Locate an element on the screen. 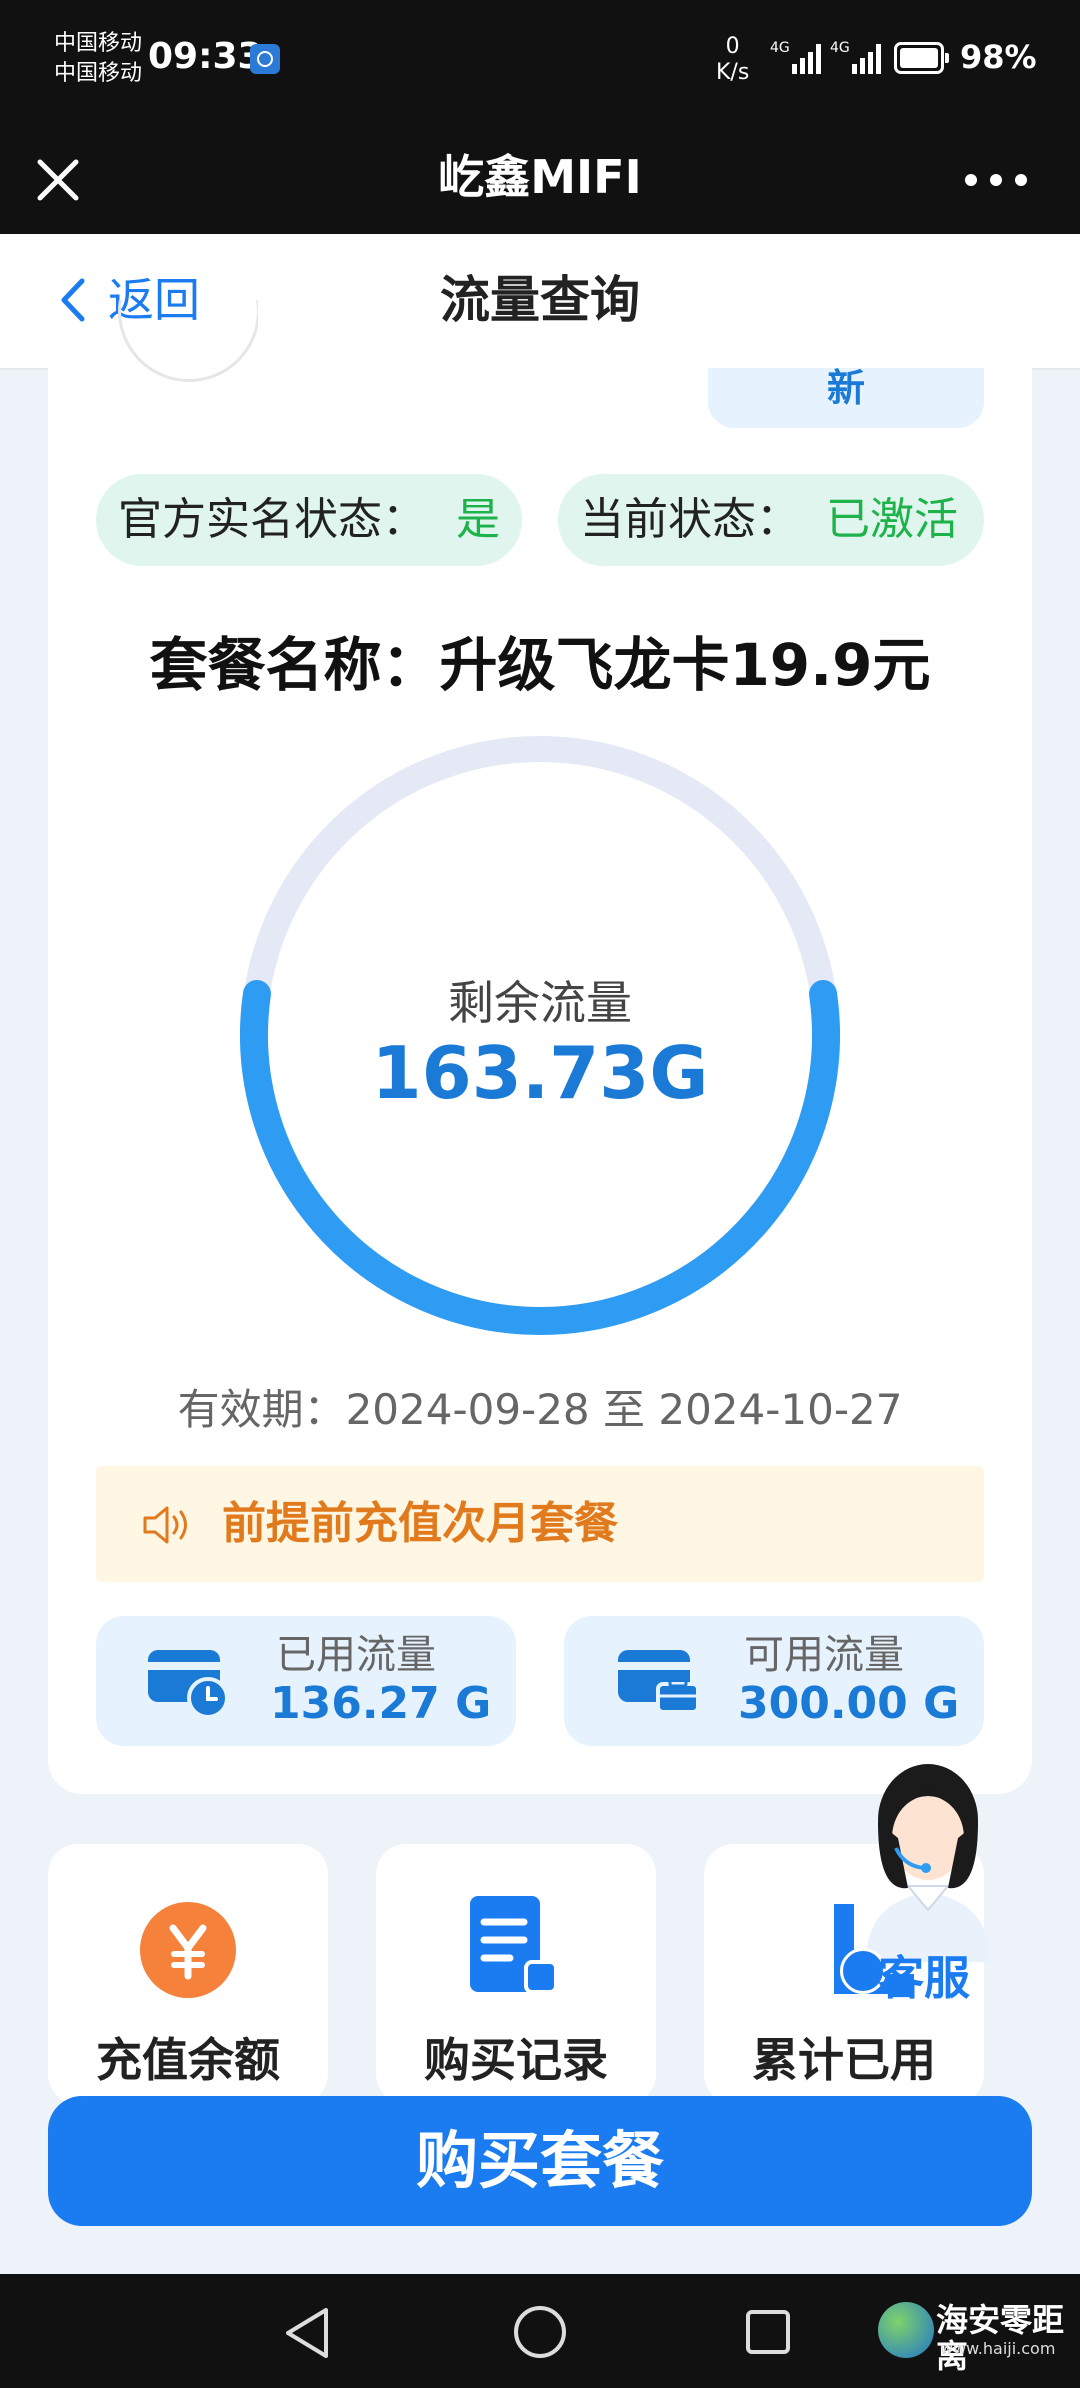  remaining-value: 163.73G is located at coordinates (540, 1073).